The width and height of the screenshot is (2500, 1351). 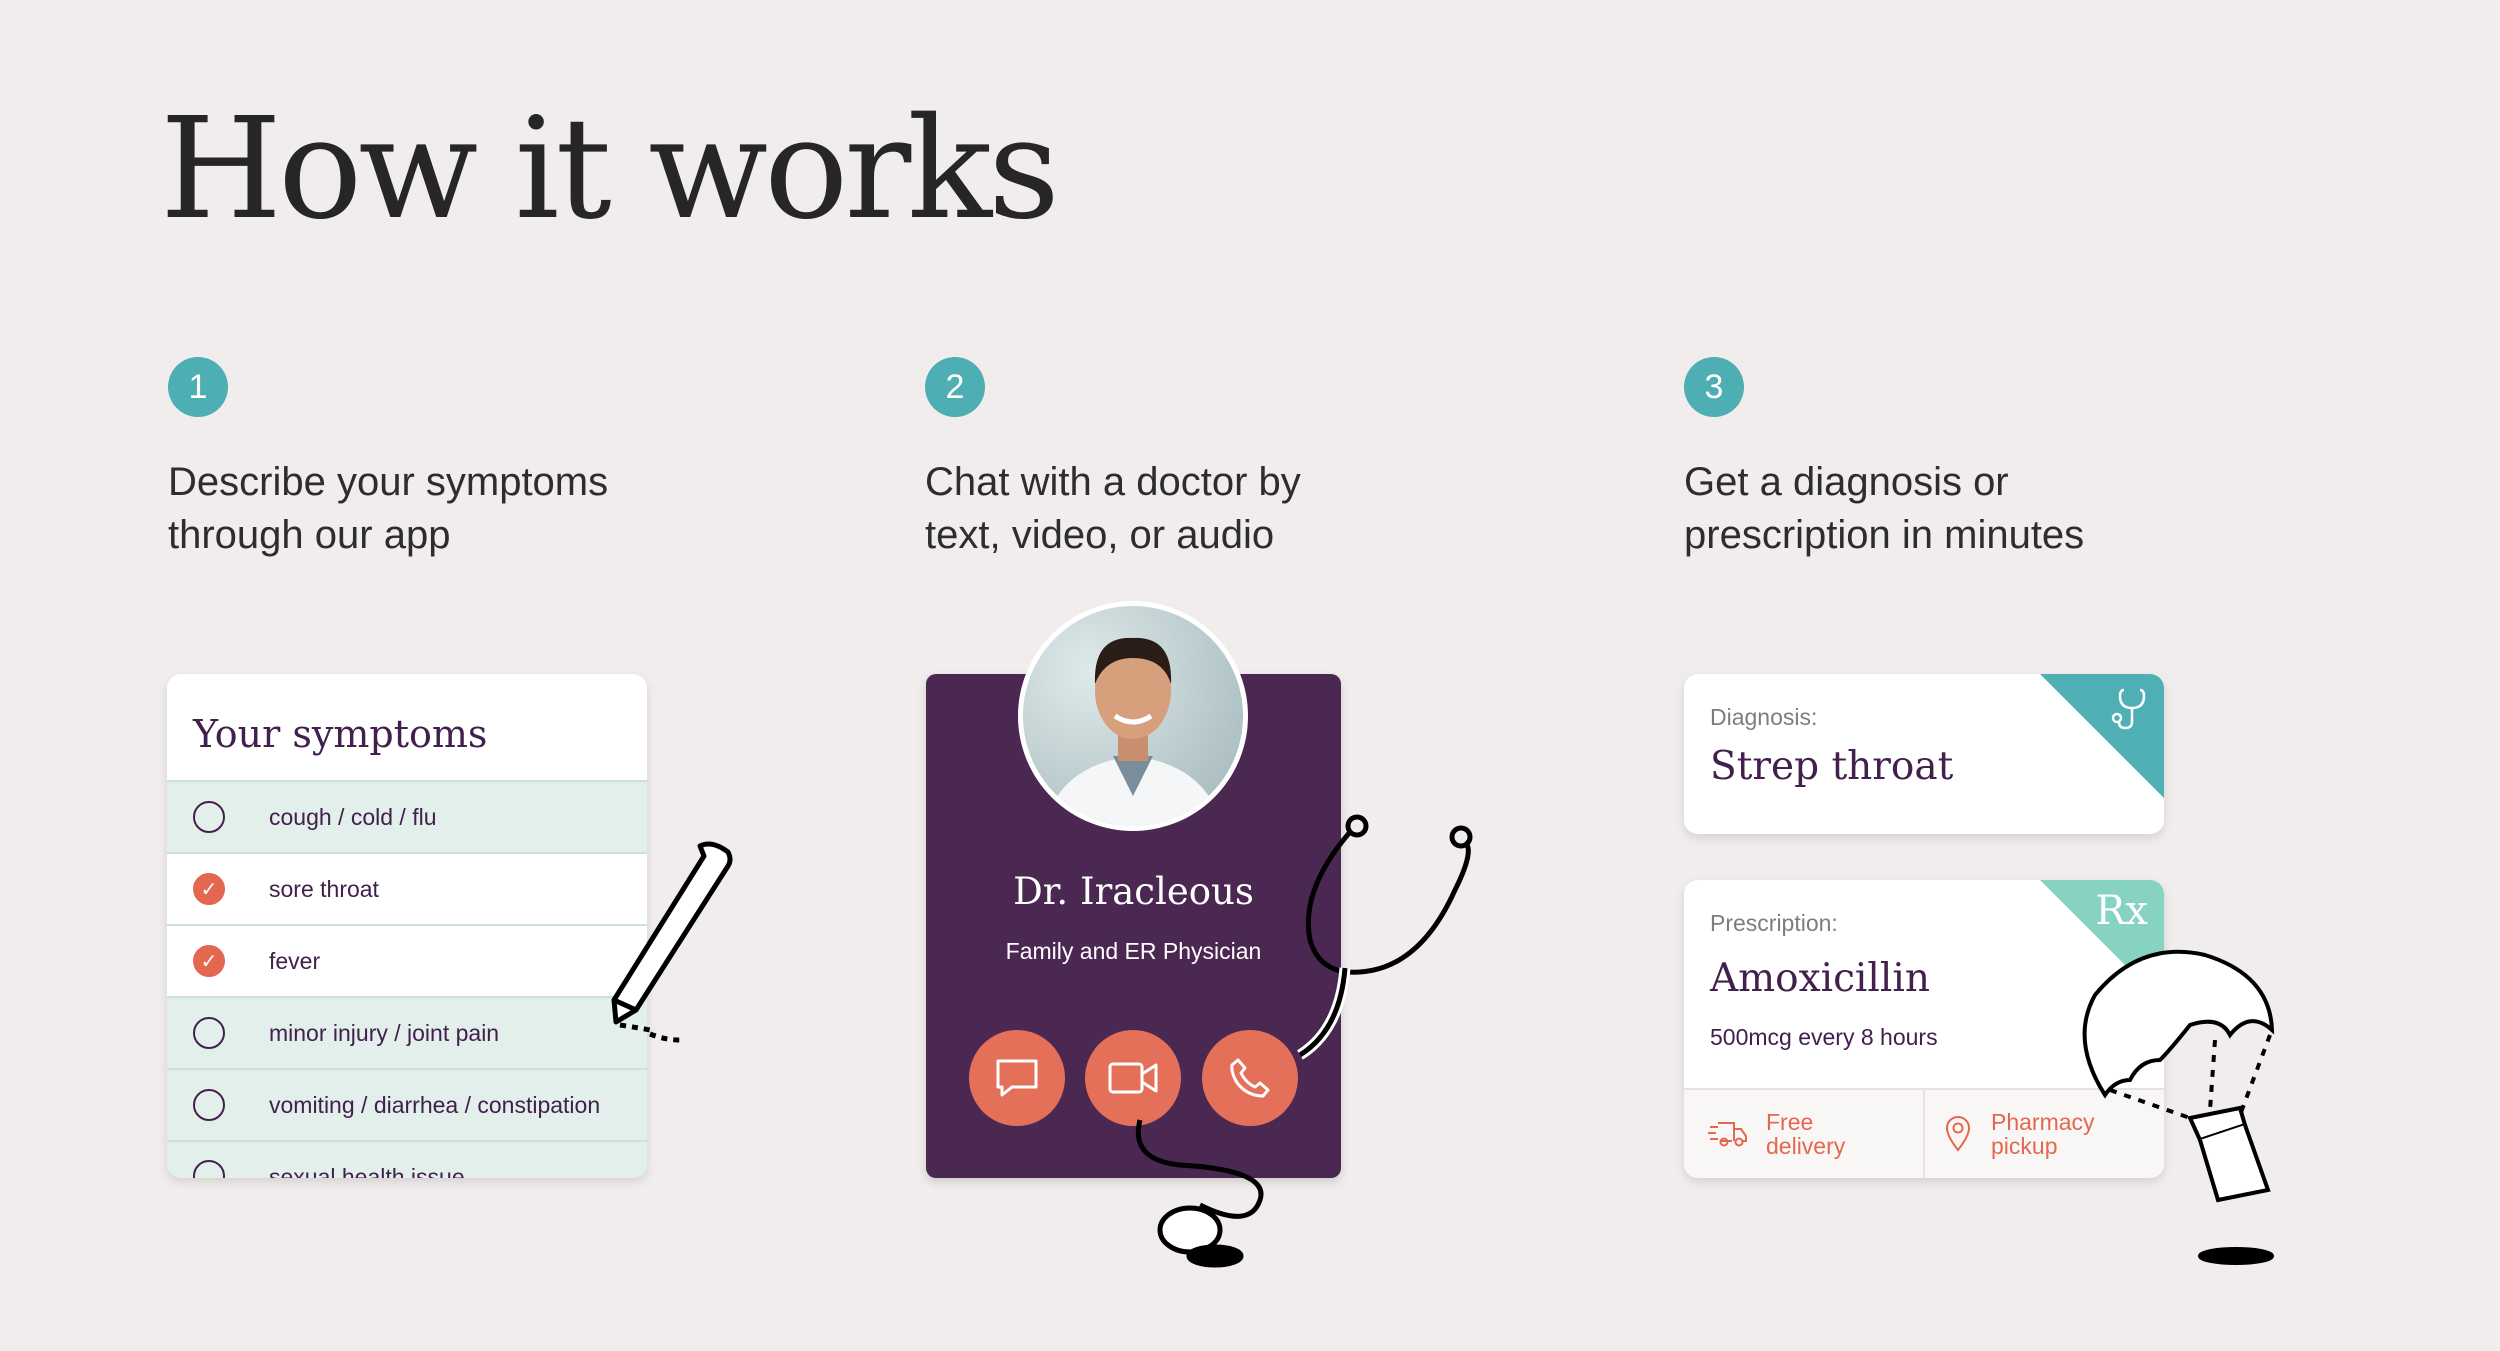 I want to click on video-call-button, so click(x=1133, y=1078).